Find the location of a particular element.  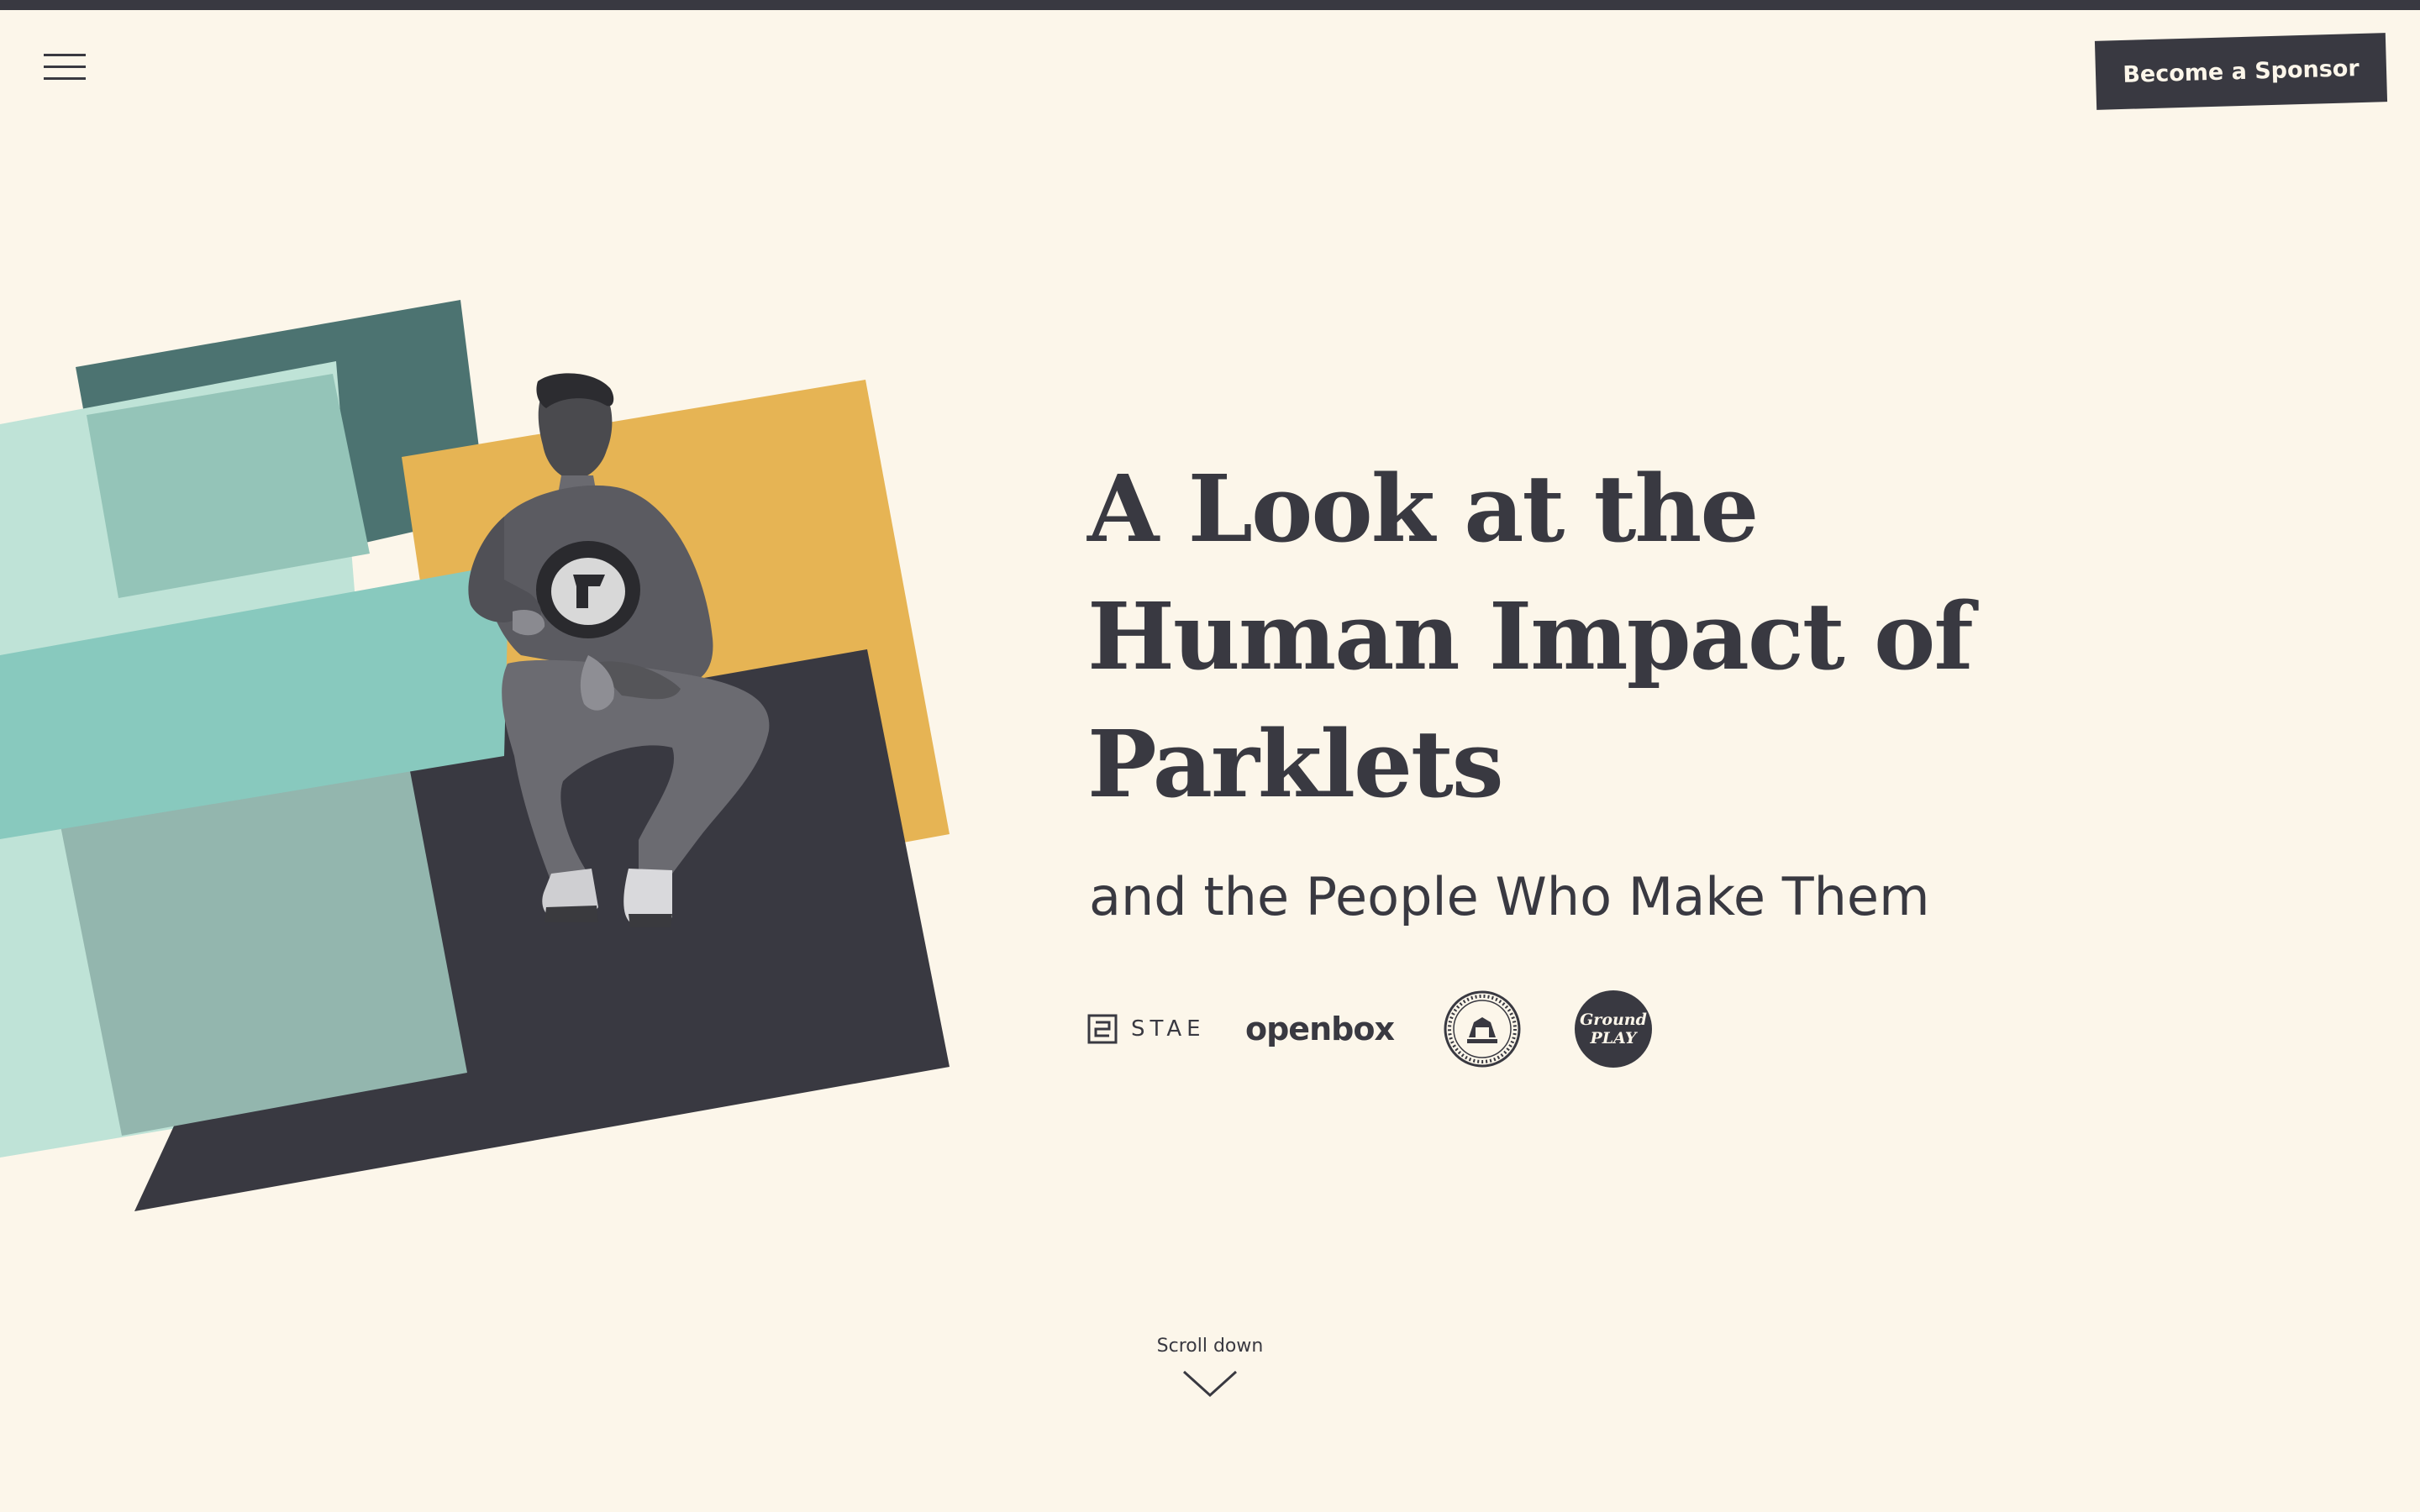

partner-openbox: openbox is located at coordinates (1320, 1029).